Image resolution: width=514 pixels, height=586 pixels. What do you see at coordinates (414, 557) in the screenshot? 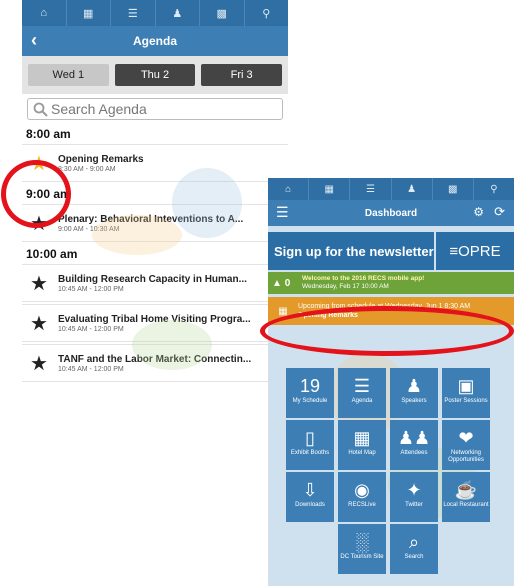
I see `tile-label: Search` at bounding box center [414, 557].